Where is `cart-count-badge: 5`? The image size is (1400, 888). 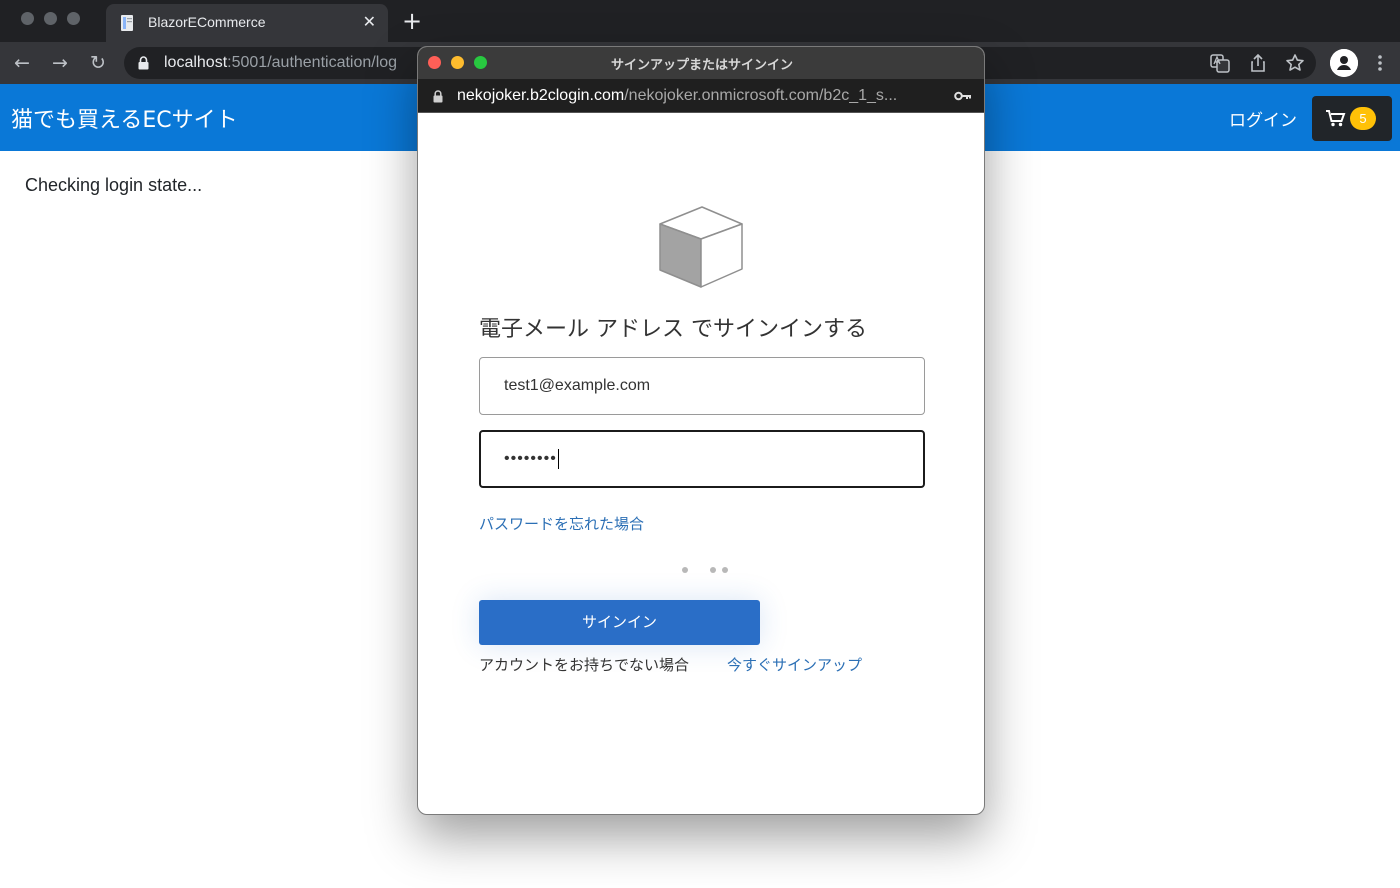 cart-count-badge: 5 is located at coordinates (1363, 118).